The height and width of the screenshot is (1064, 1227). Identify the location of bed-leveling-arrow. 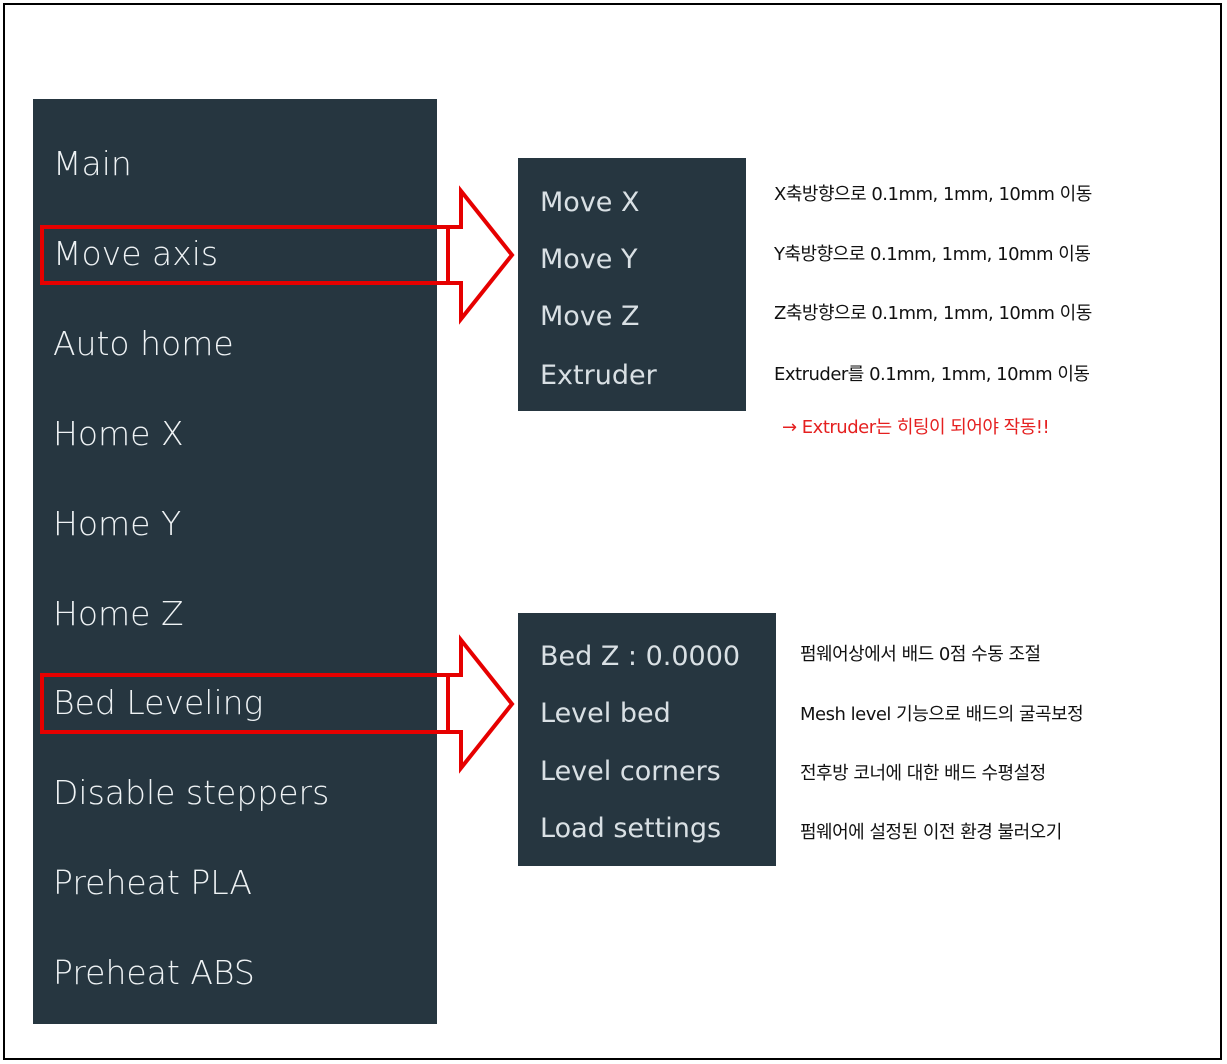
(480, 704).